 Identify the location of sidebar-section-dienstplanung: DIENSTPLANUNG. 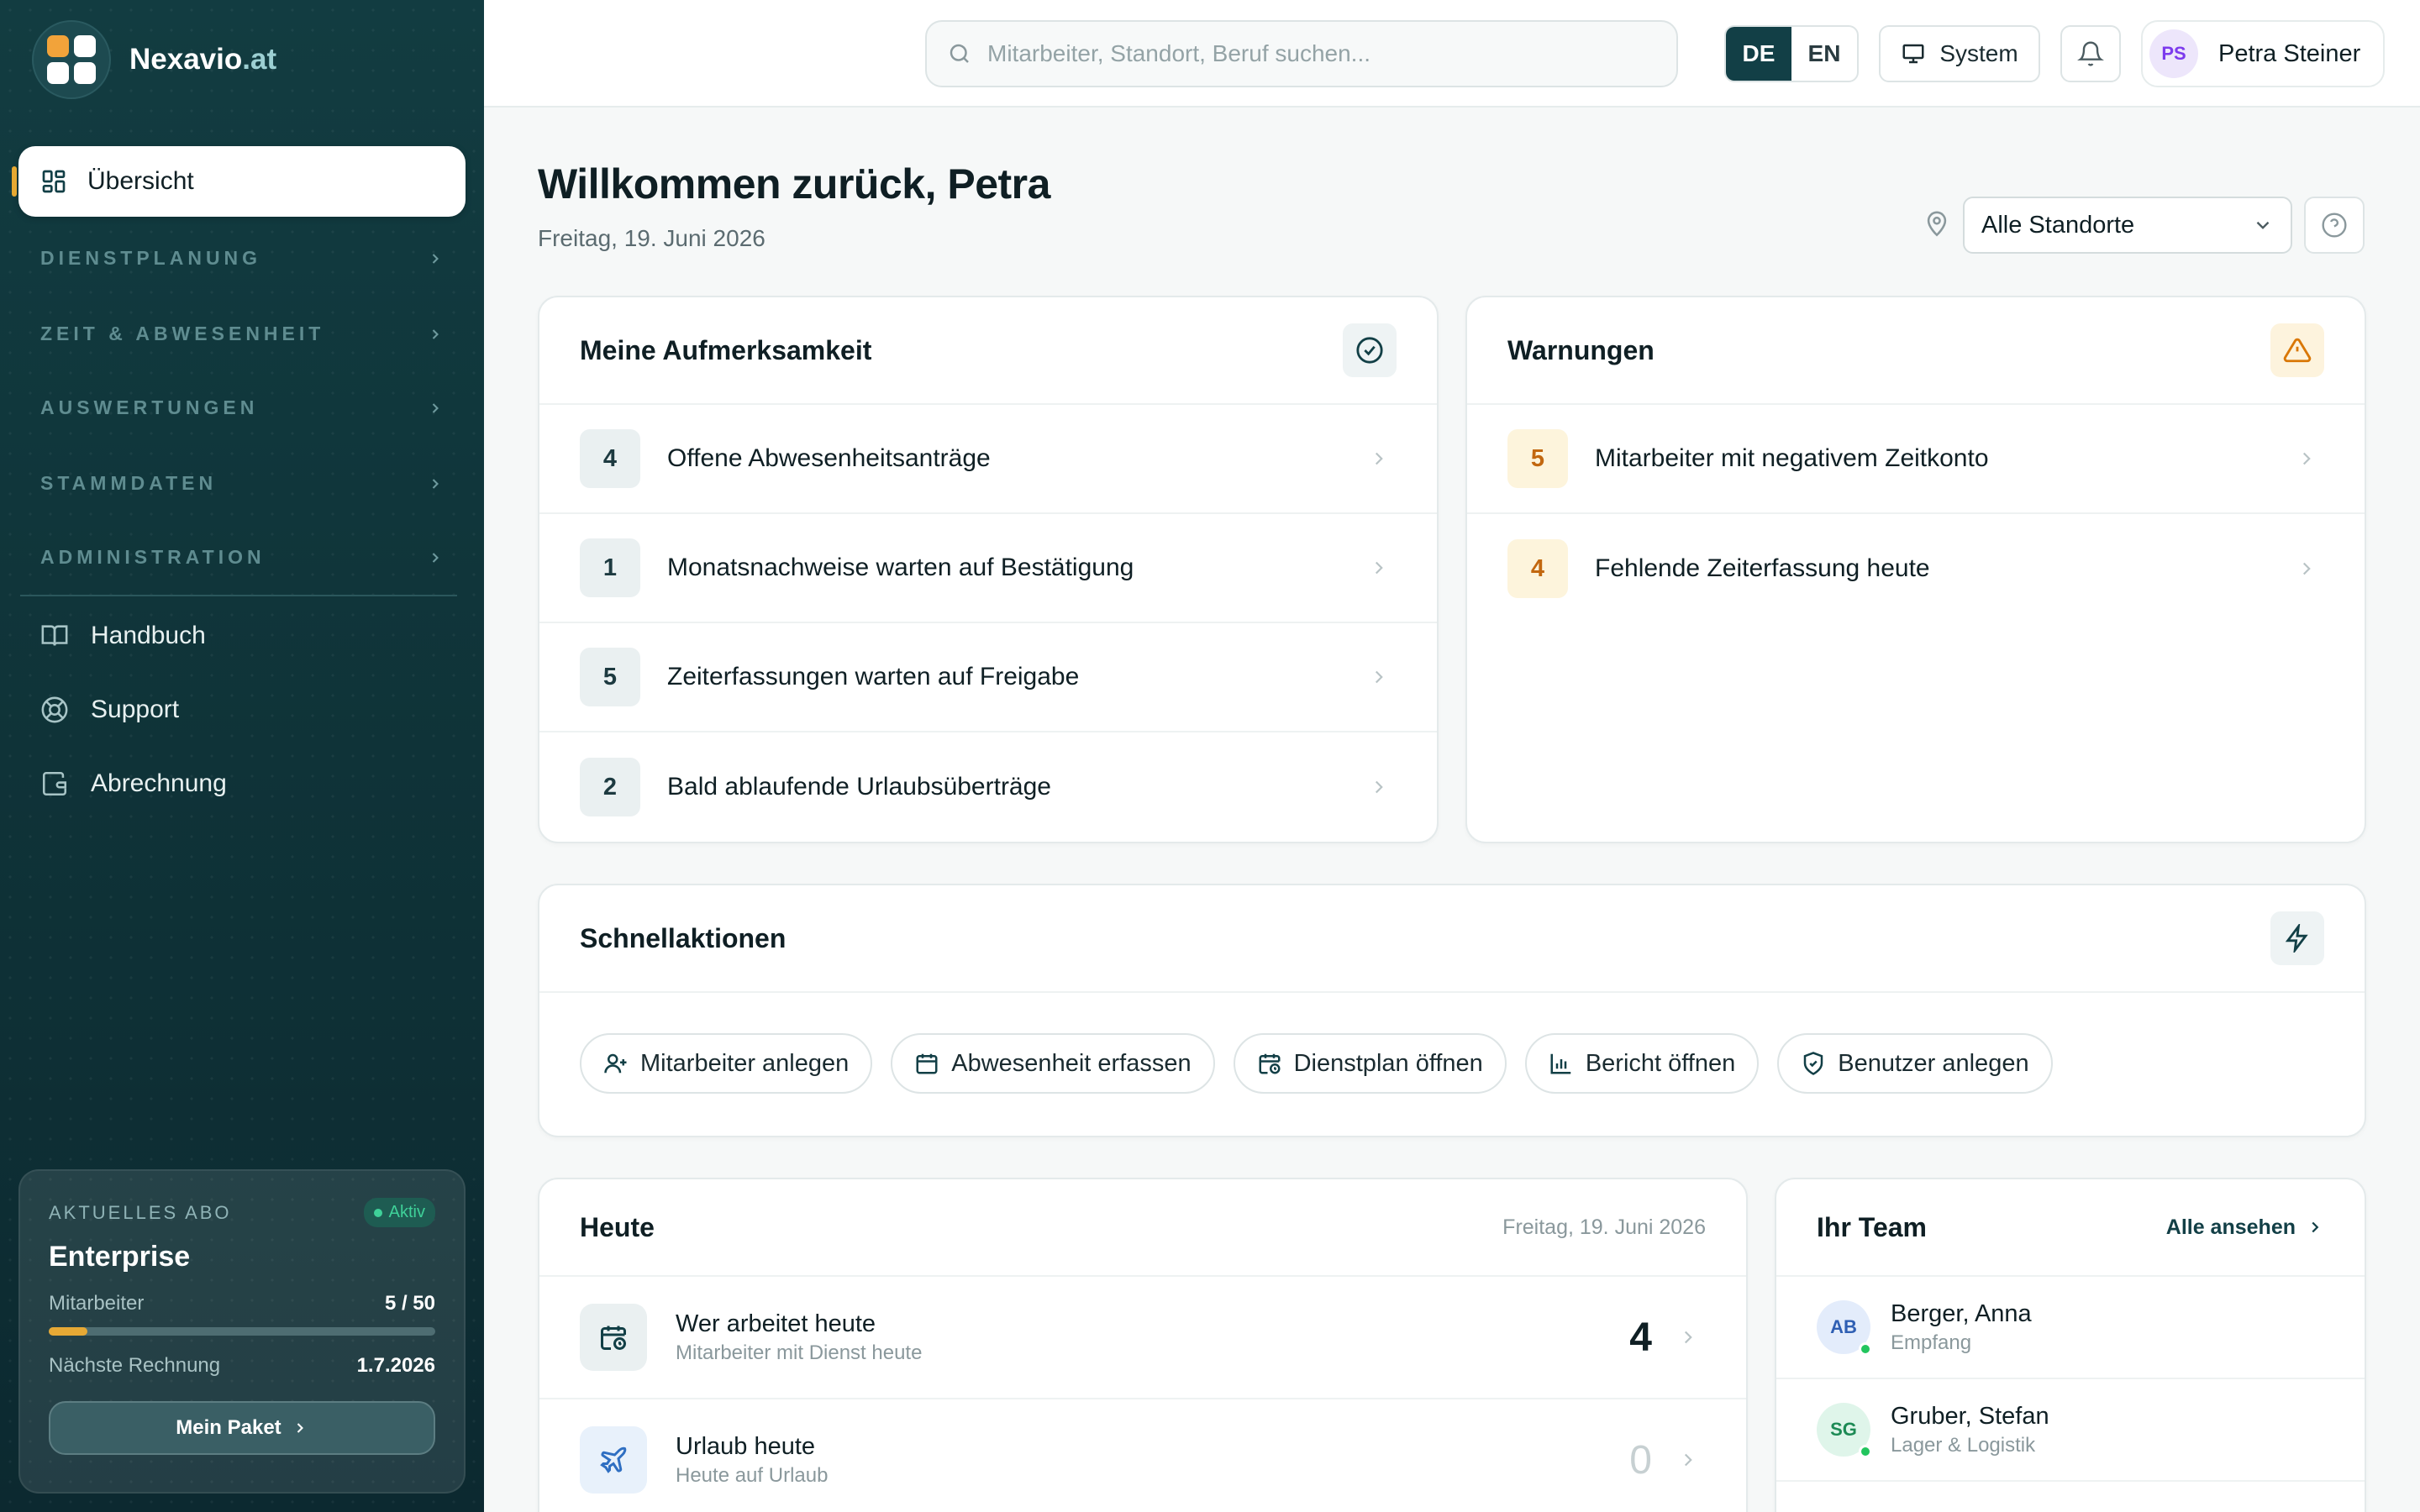
(242, 258).